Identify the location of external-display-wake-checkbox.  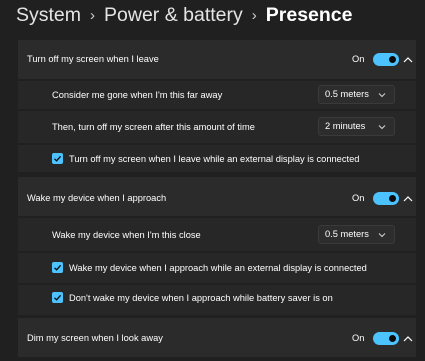
(57, 267).